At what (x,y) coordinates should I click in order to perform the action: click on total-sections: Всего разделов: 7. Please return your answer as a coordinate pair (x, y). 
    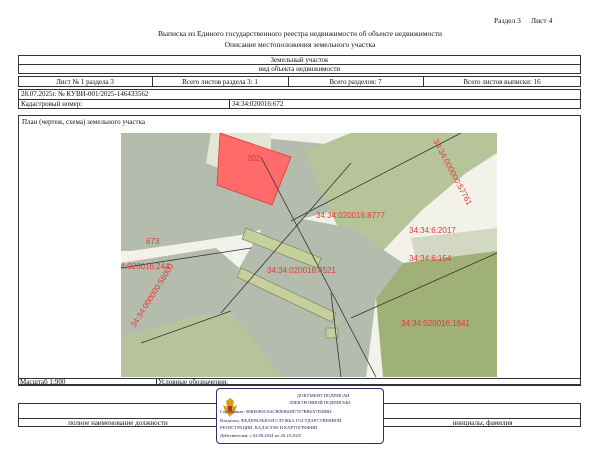
    Looking at the image, I should click on (355, 82).